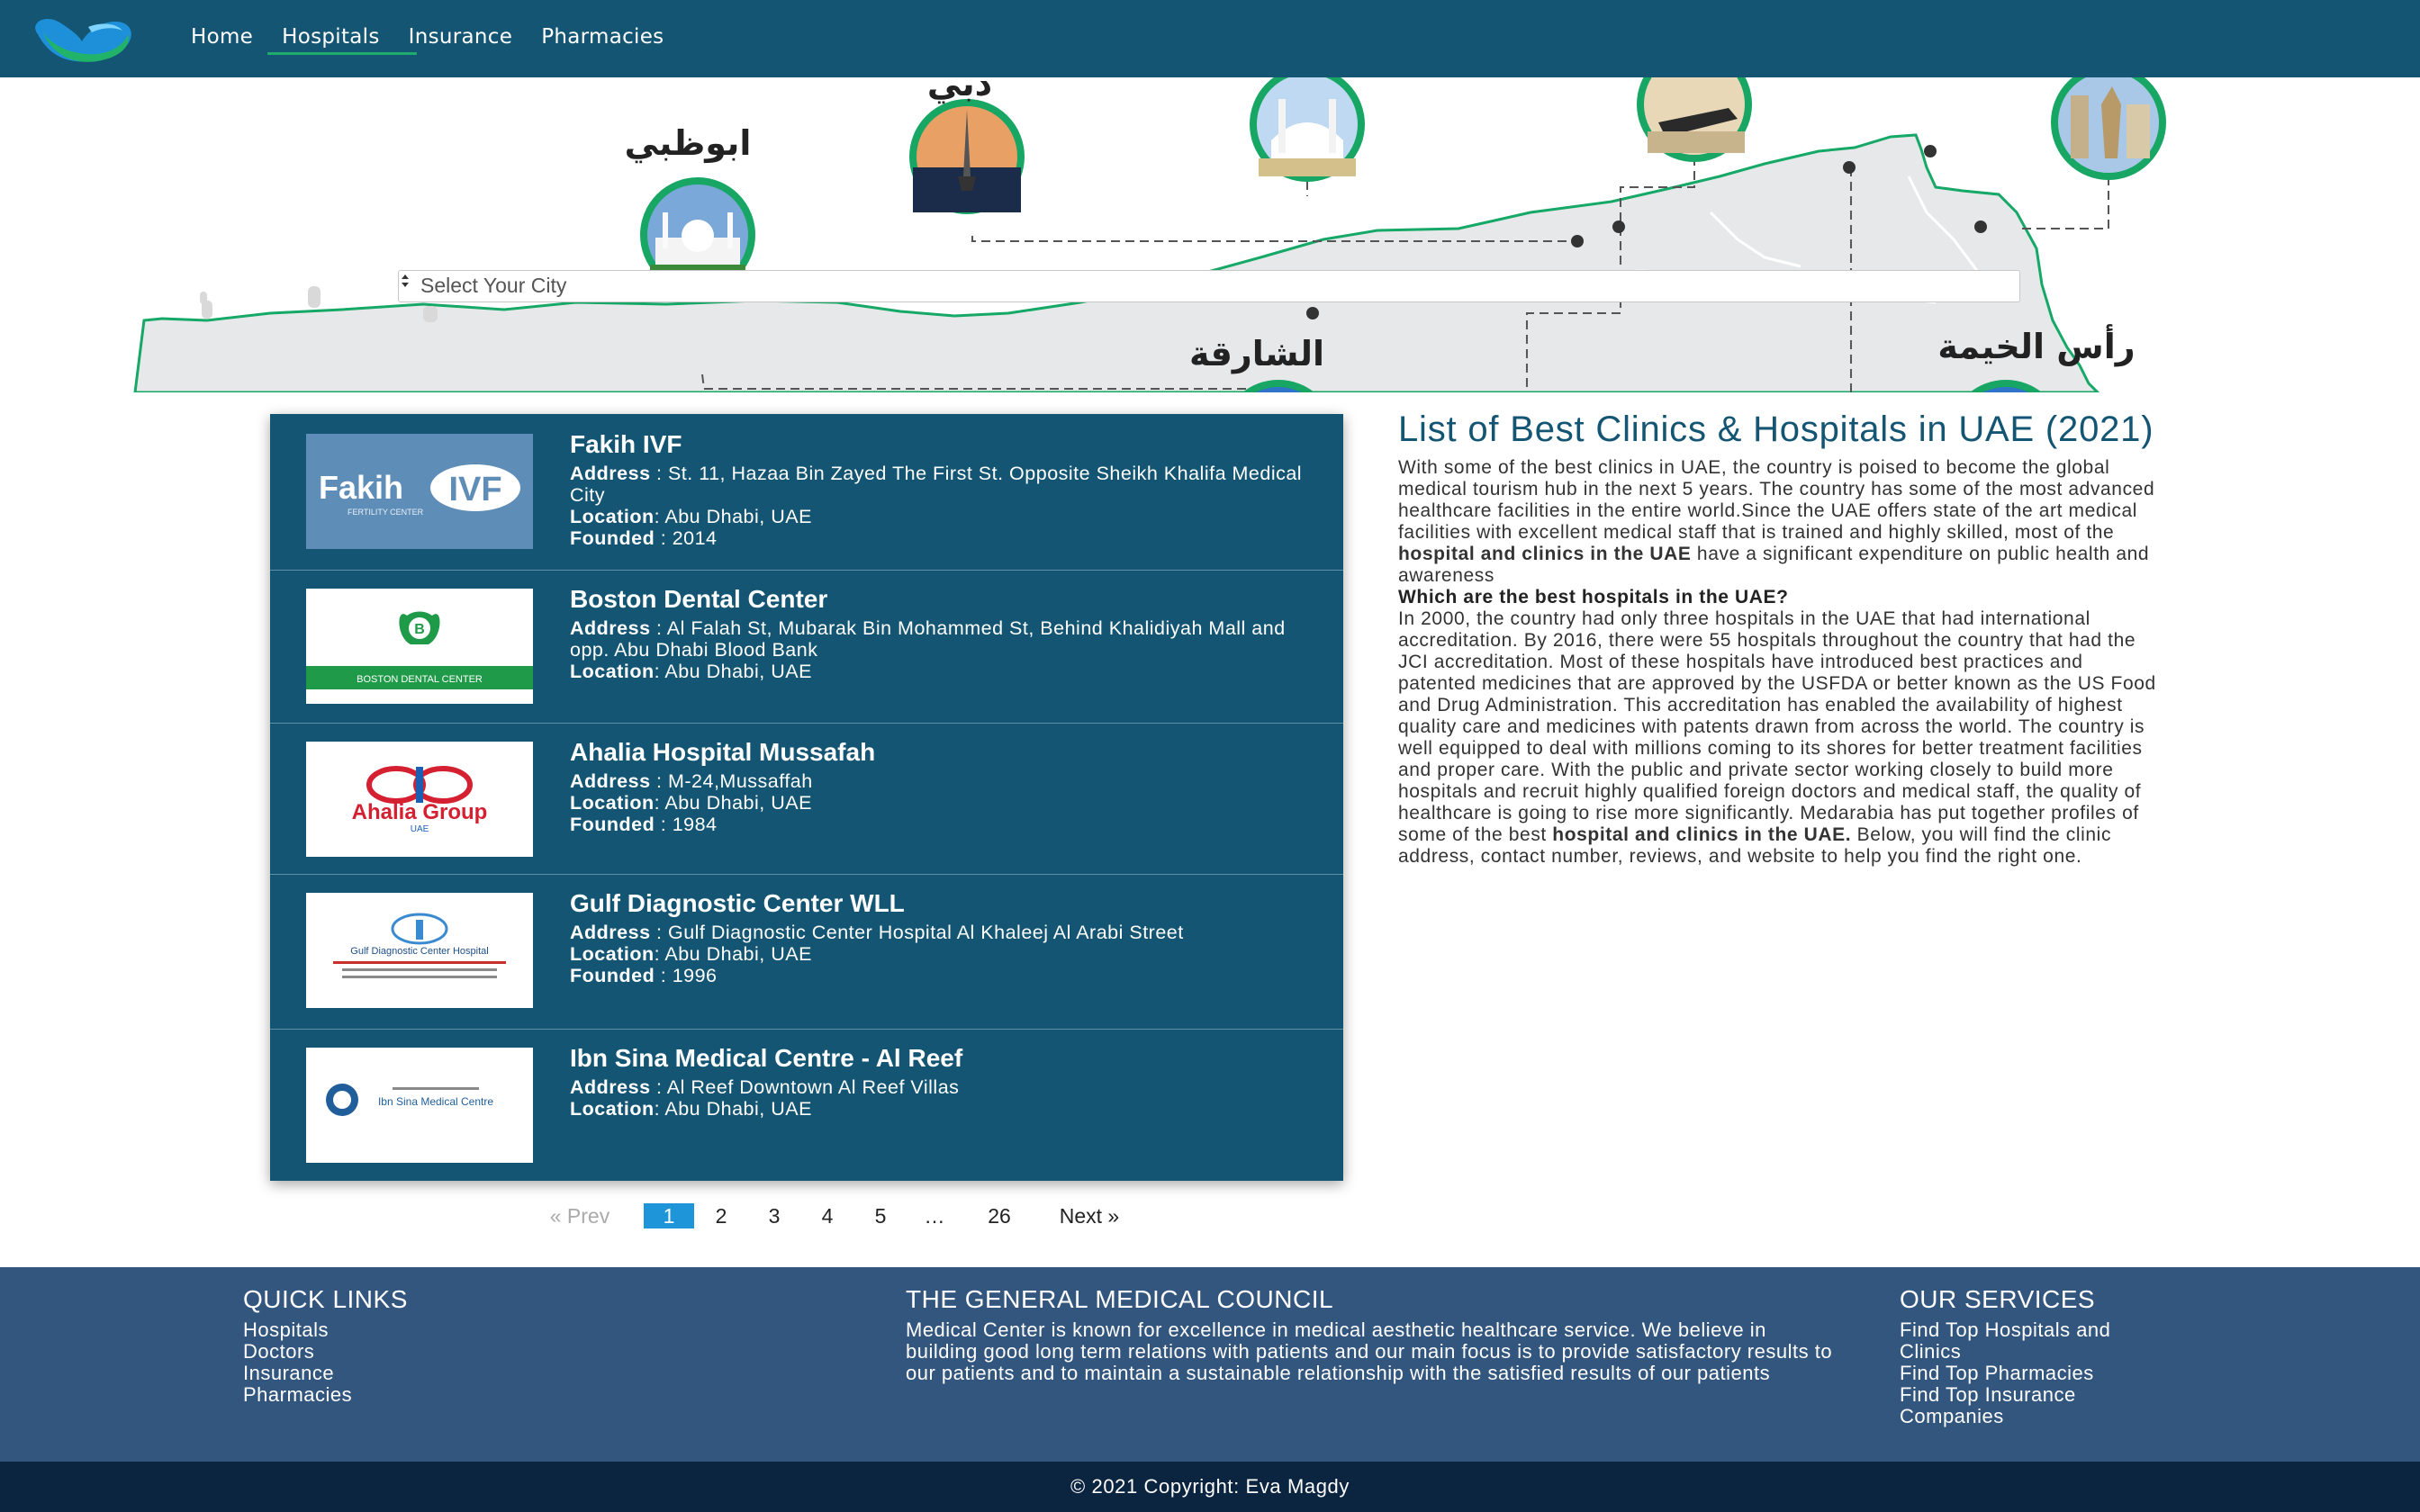  I want to click on footer-heading: OUR SERVICES, so click(1998, 1299).